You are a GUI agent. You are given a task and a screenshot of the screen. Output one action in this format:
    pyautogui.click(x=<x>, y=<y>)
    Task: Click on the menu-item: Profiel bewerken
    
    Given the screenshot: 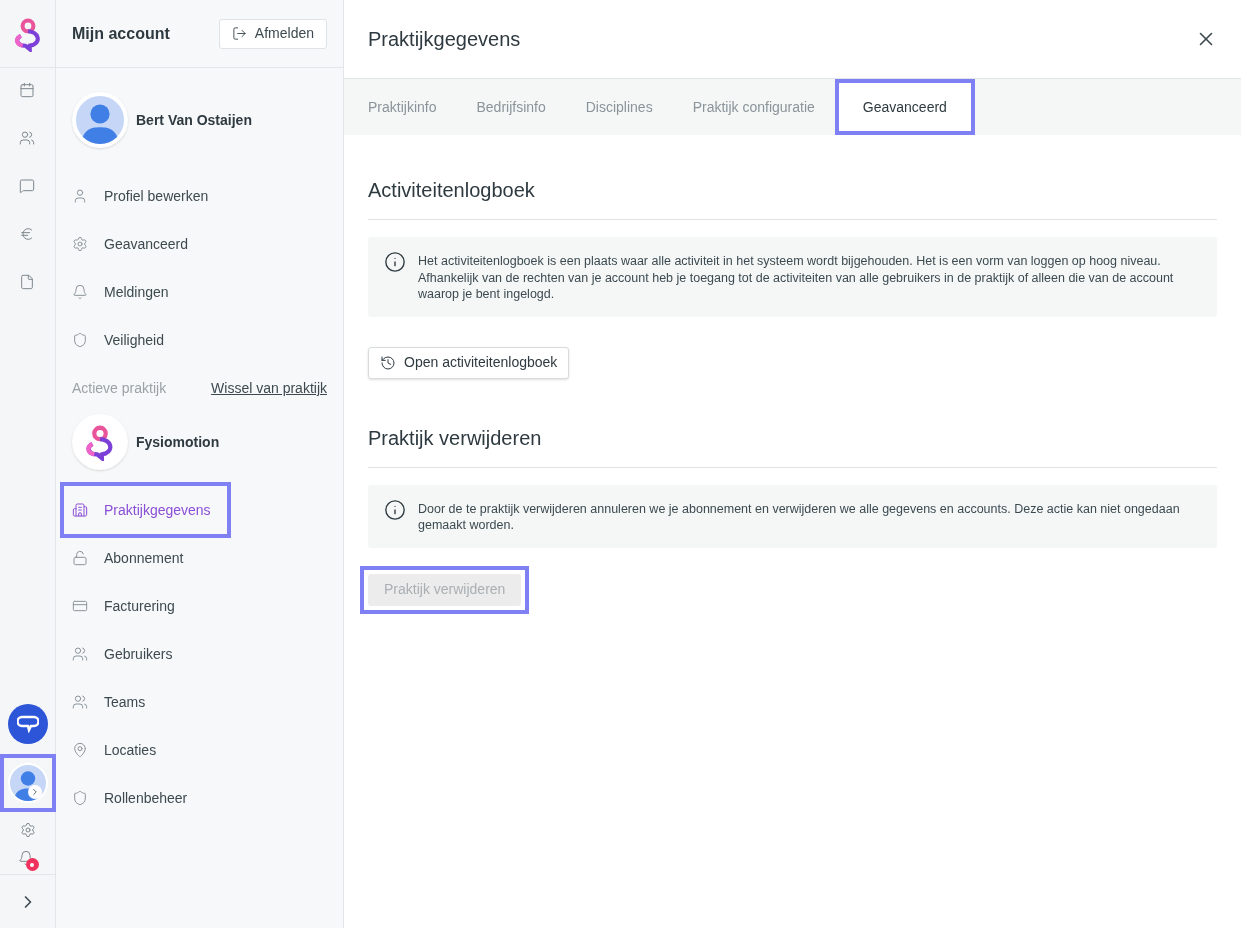 What is the action you would take?
    pyautogui.click(x=144, y=196)
    